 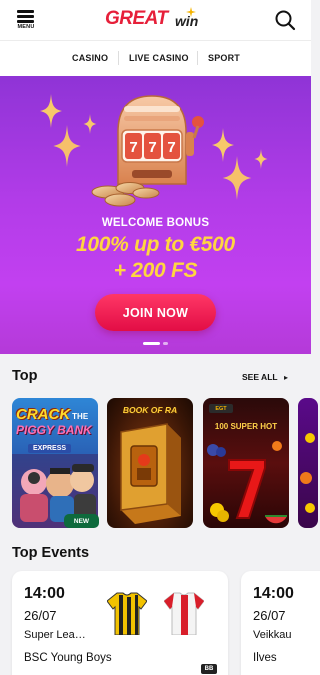 What do you see at coordinates (209, 669) in the screenshot?
I see `bet-builder-badge: BB` at bounding box center [209, 669].